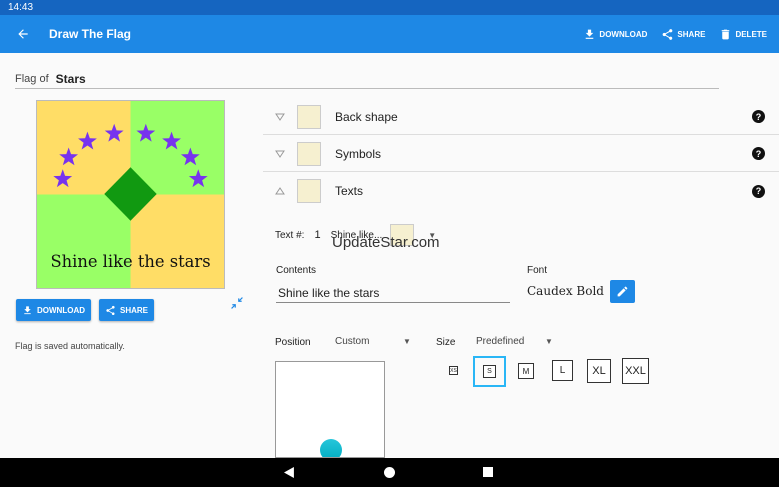 Image resolution: width=779 pixels, height=487 pixels. Describe the element at coordinates (367, 79) in the screenshot. I see `flag-of-field: Flag of Stars` at that location.